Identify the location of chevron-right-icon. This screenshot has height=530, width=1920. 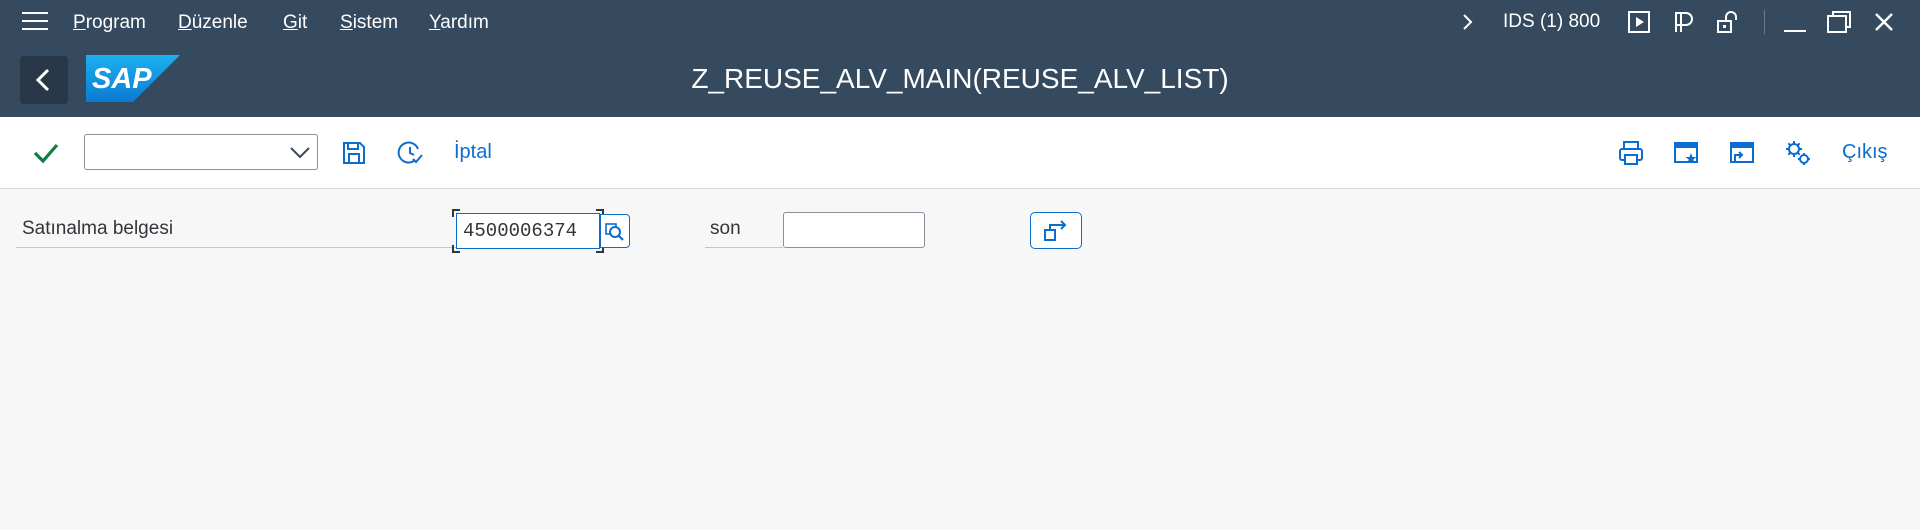
(1467, 22).